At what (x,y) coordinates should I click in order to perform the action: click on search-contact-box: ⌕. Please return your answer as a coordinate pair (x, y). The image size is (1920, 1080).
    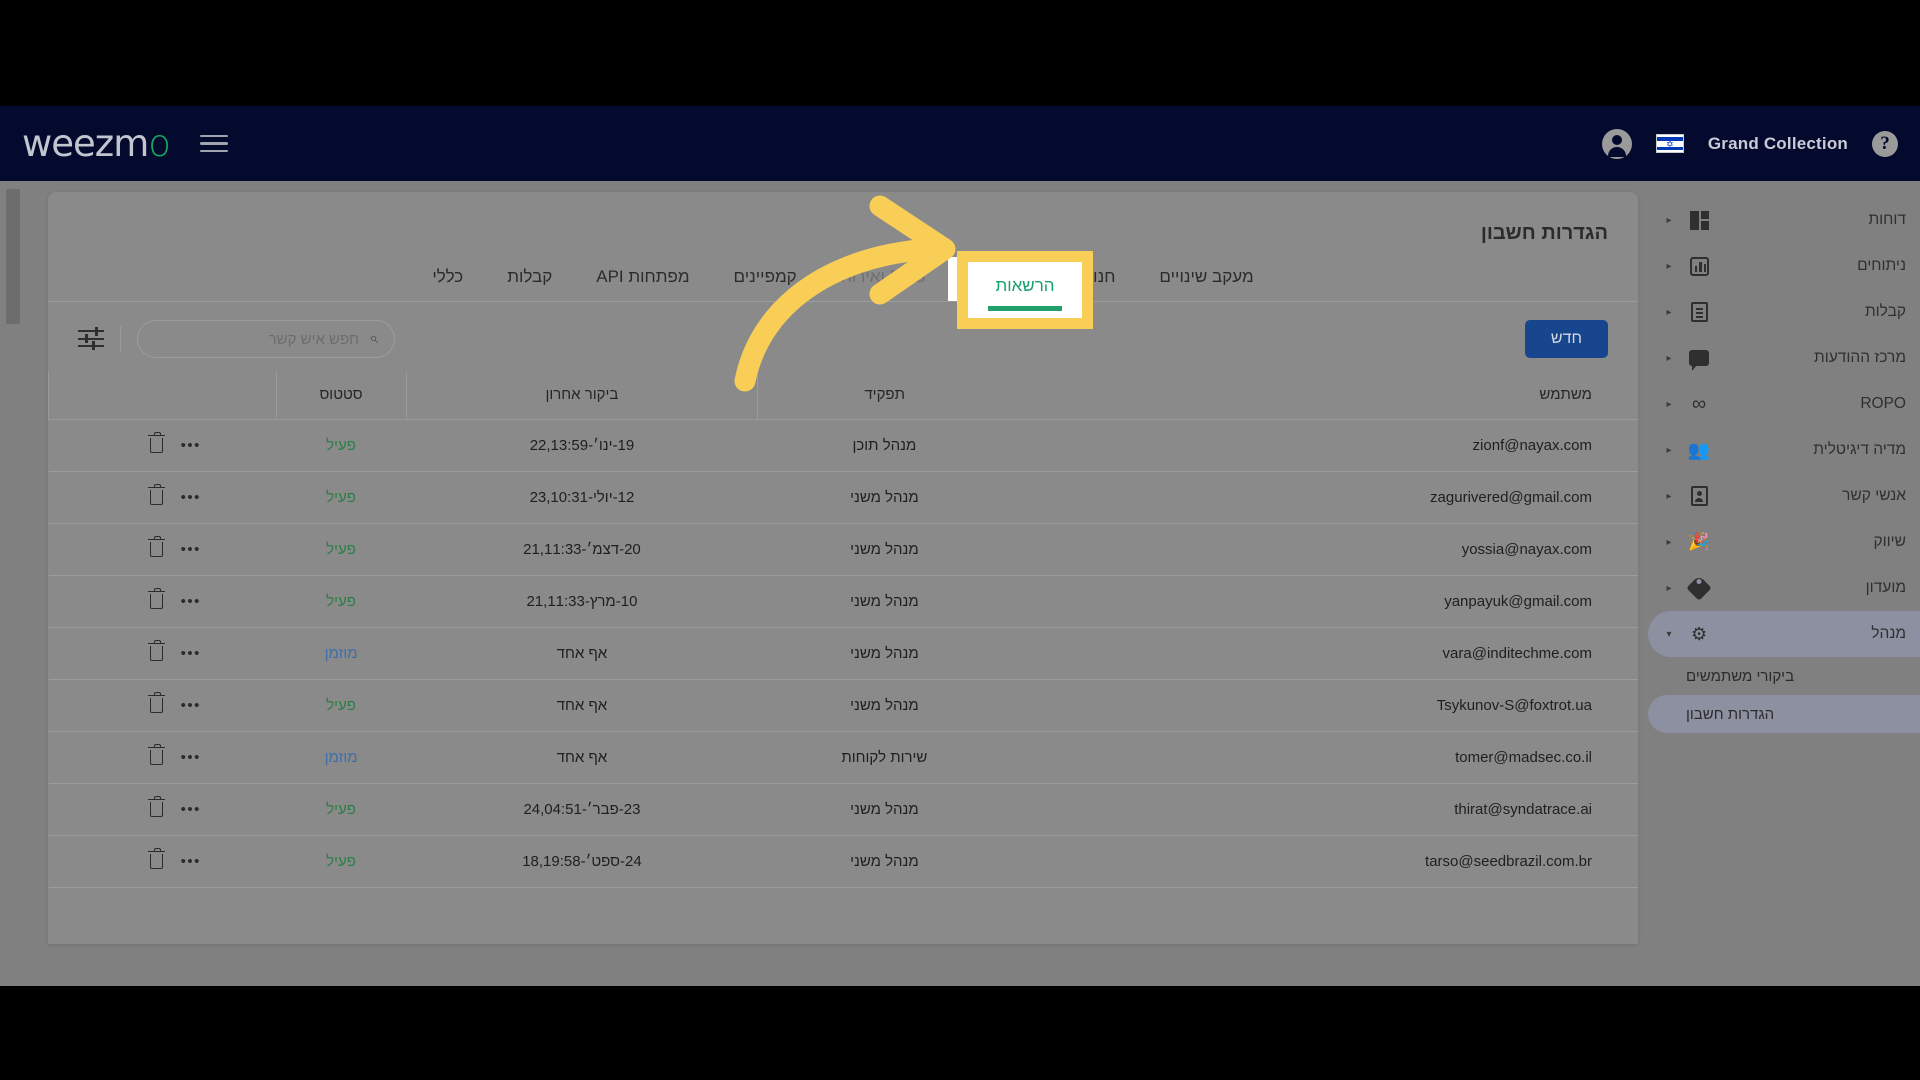
    Looking at the image, I should click on (266, 339).